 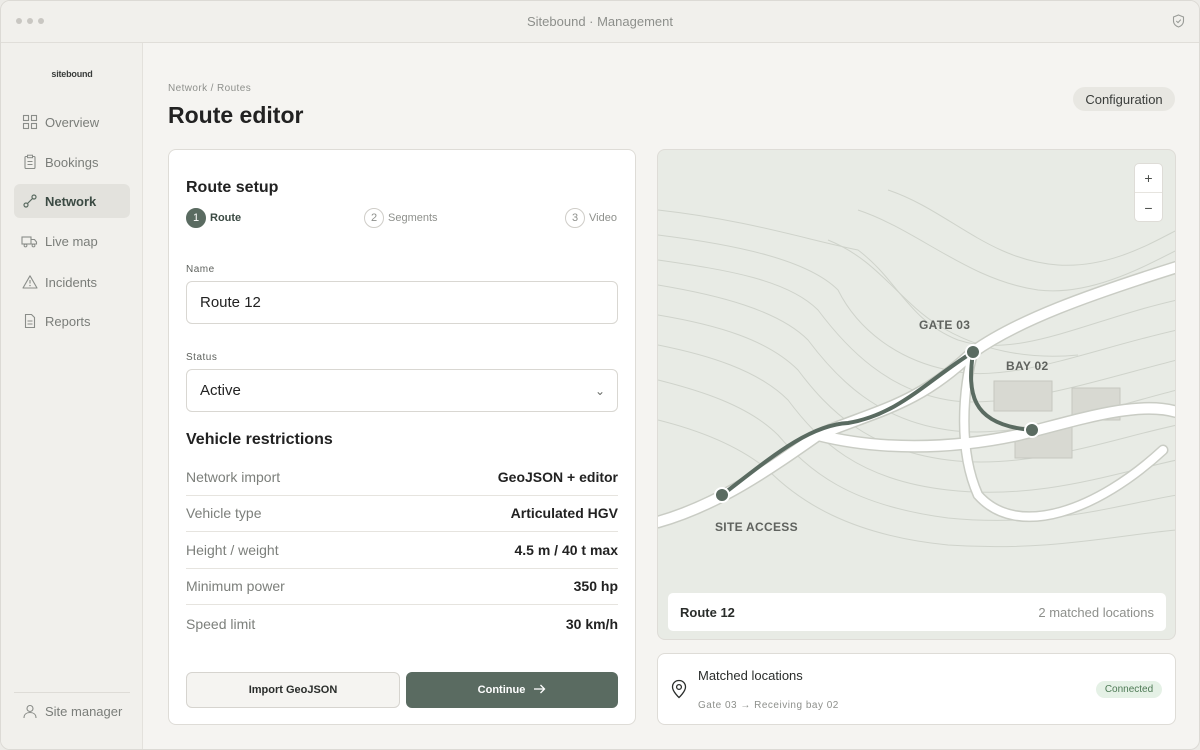 What do you see at coordinates (557, 477) in the screenshot?
I see `restriction-value: GeoJSON + editor` at bounding box center [557, 477].